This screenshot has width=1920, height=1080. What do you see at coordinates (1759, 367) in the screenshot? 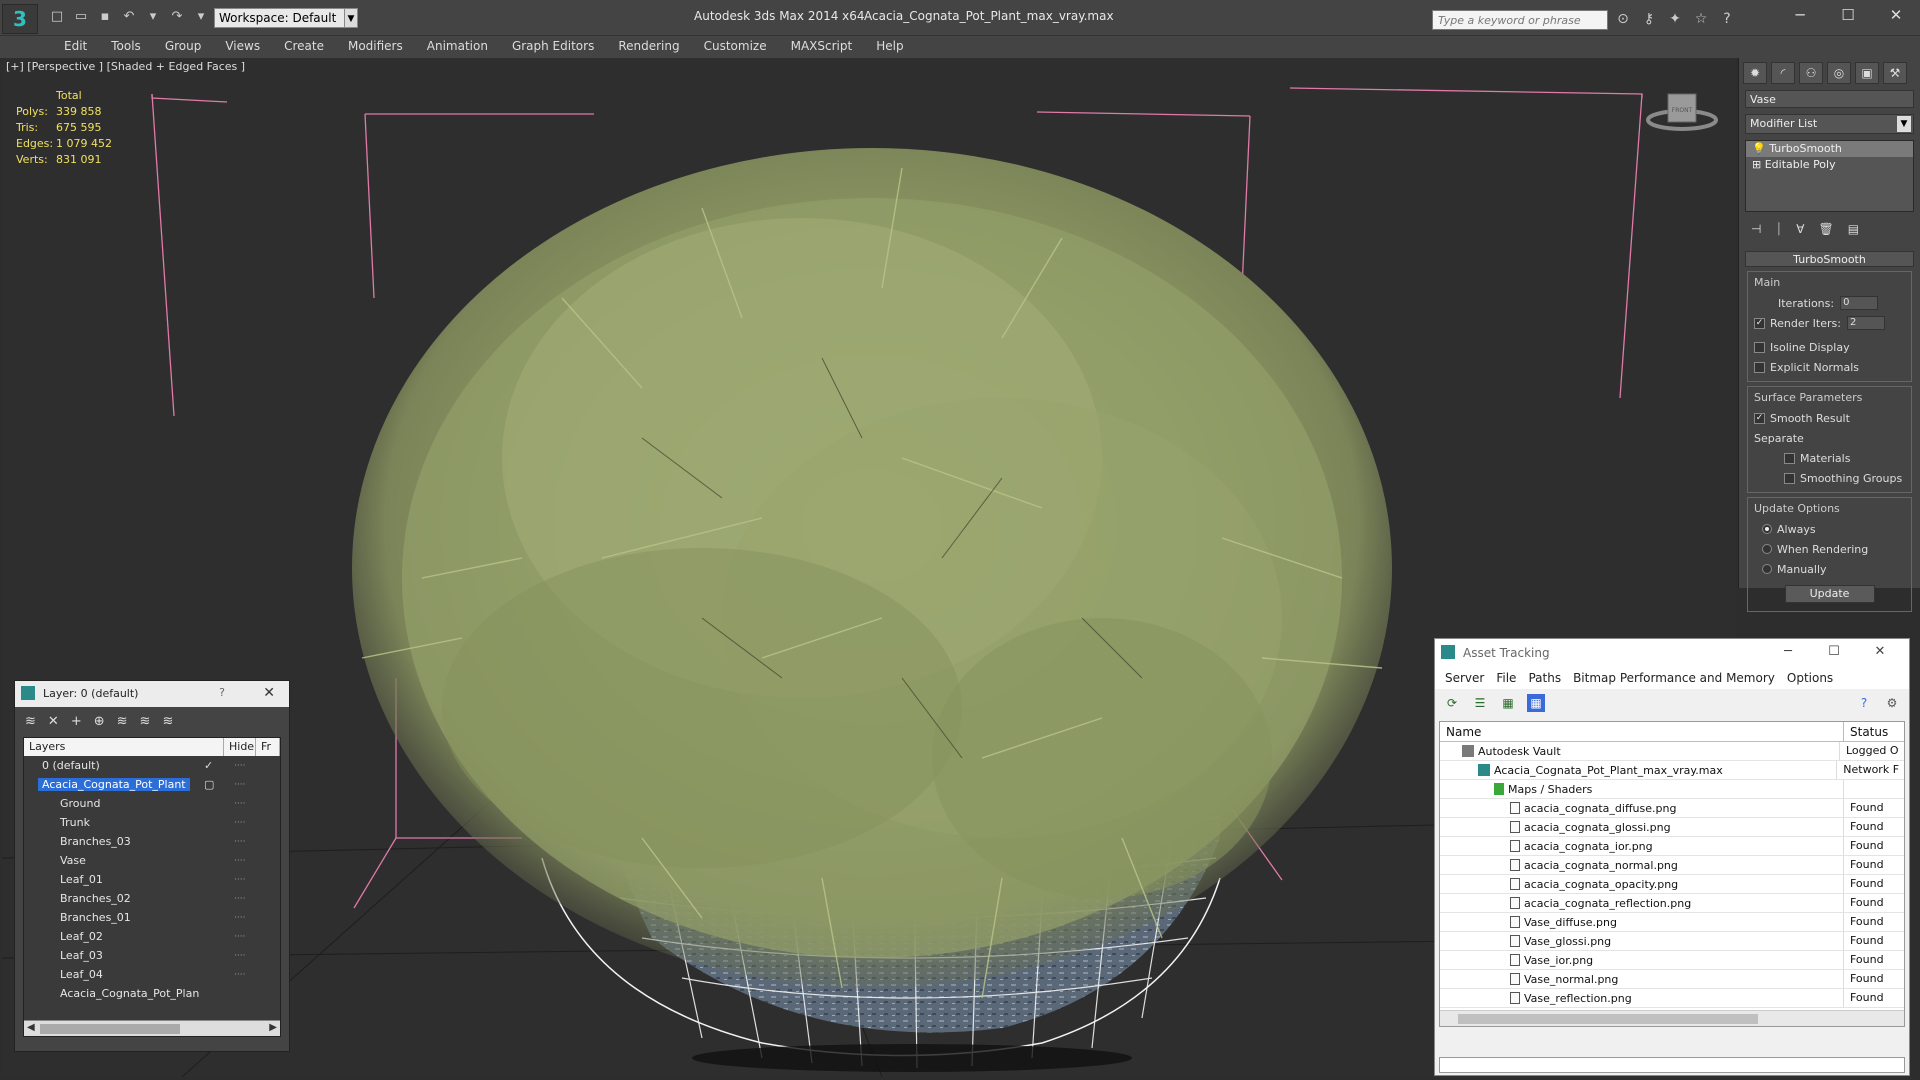
I see `explicit-normals-checkbox` at bounding box center [1759, 367].